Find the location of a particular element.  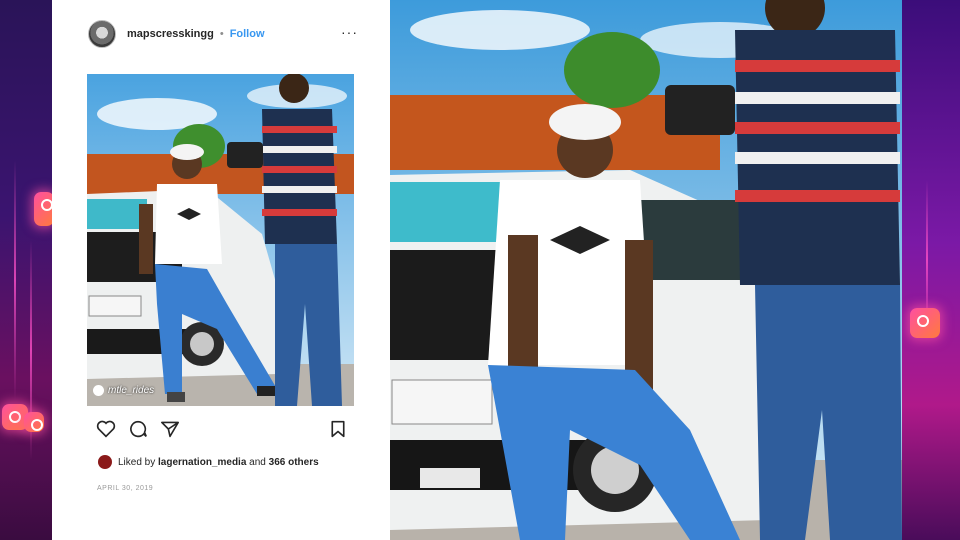

watermark-text: mtle_rides is located at coordinates (131, 390).